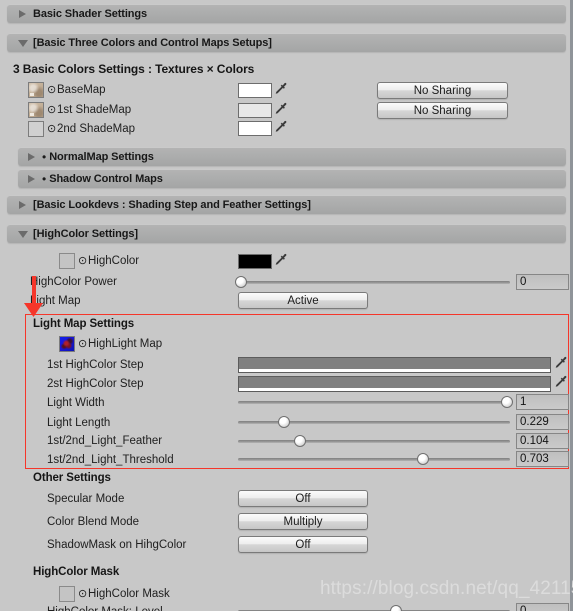 The width and height of the screenshot is (573, 611). I want to click on eyedropper-icon-1st-shademap, so click(281, 109).